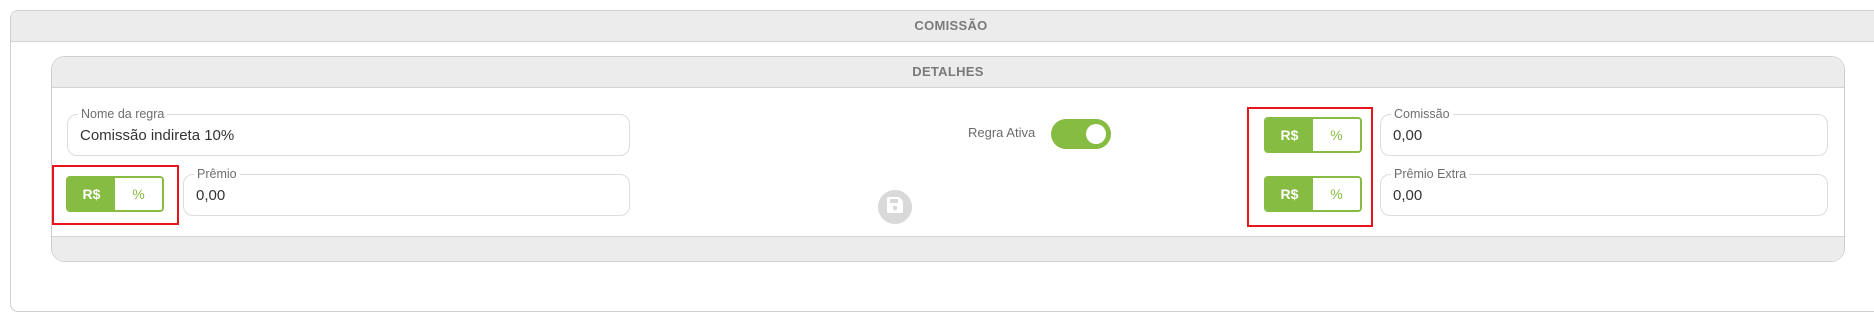 Image resolution: width=1874 pixels, height=312 pixels. I want to click on premio-field: Prêmio 0,00, so click(406, 191).